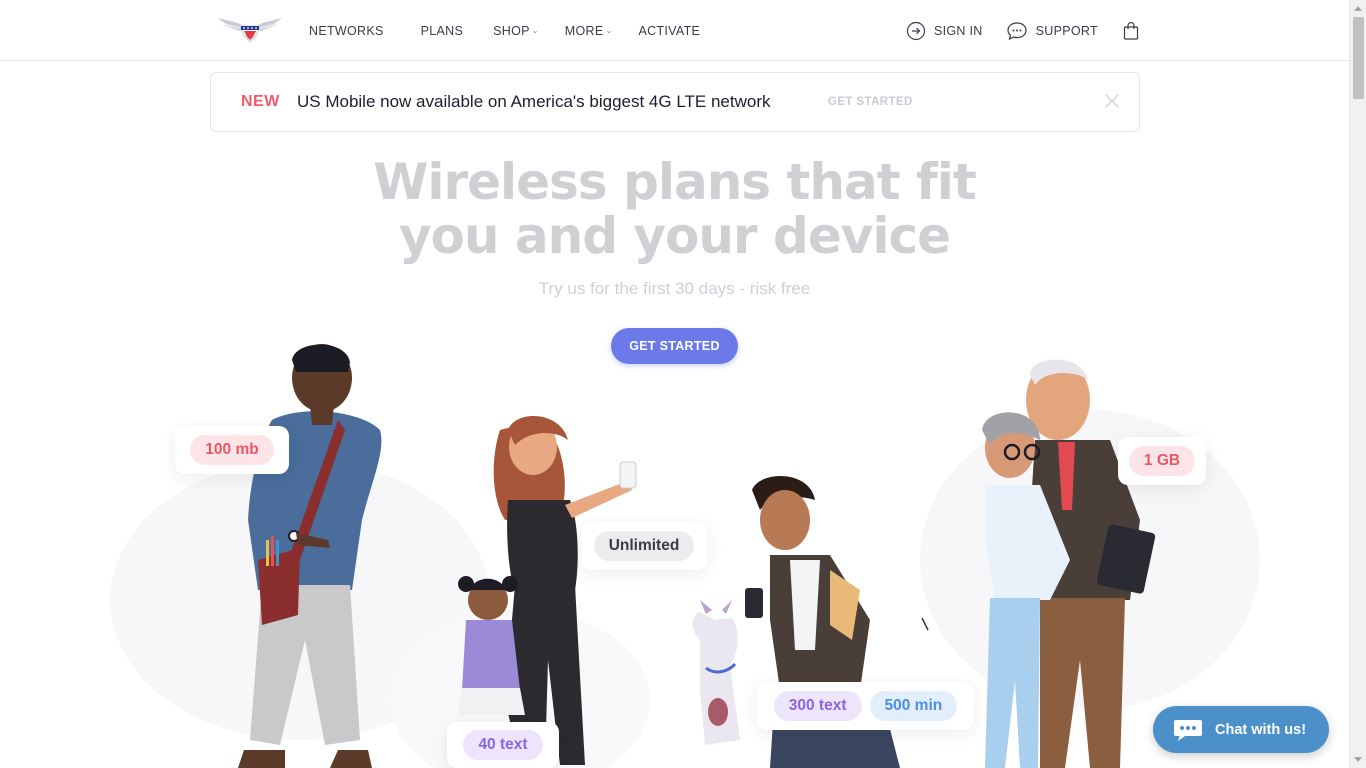 This screenshot has height=768, width=1366. I want to click on pill-unlimited: Unlimited, so click(644, 546).